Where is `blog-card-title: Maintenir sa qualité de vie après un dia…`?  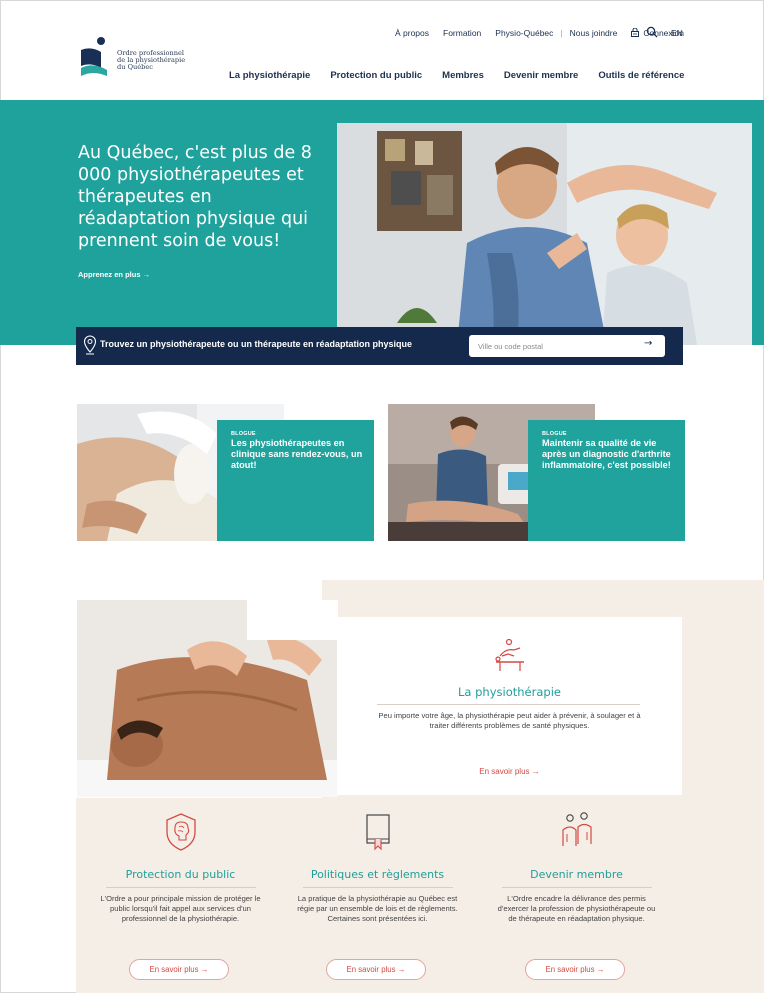 blog-card-title: Maintenir sa qualité de vie après un dia… is located at coordinates (606, 454).